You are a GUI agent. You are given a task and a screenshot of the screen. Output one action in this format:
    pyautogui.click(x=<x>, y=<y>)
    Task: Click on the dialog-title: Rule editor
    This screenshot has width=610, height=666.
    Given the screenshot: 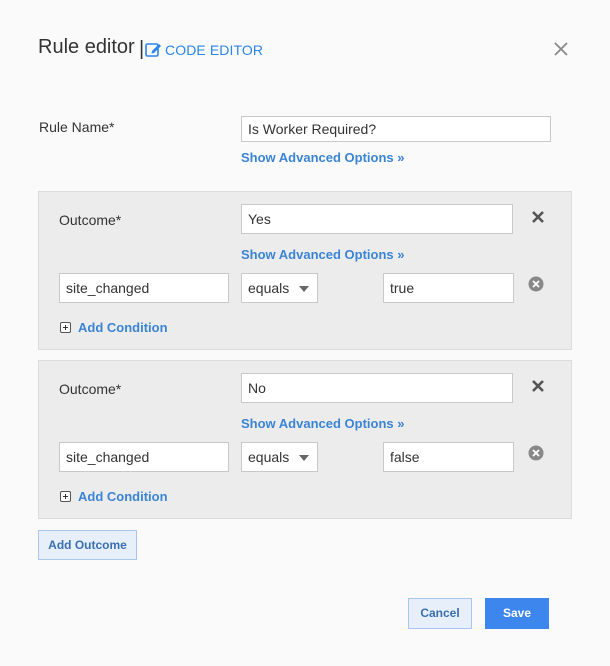 What is the action you would take?
    pyautogui.click(x=86, y=47)
    